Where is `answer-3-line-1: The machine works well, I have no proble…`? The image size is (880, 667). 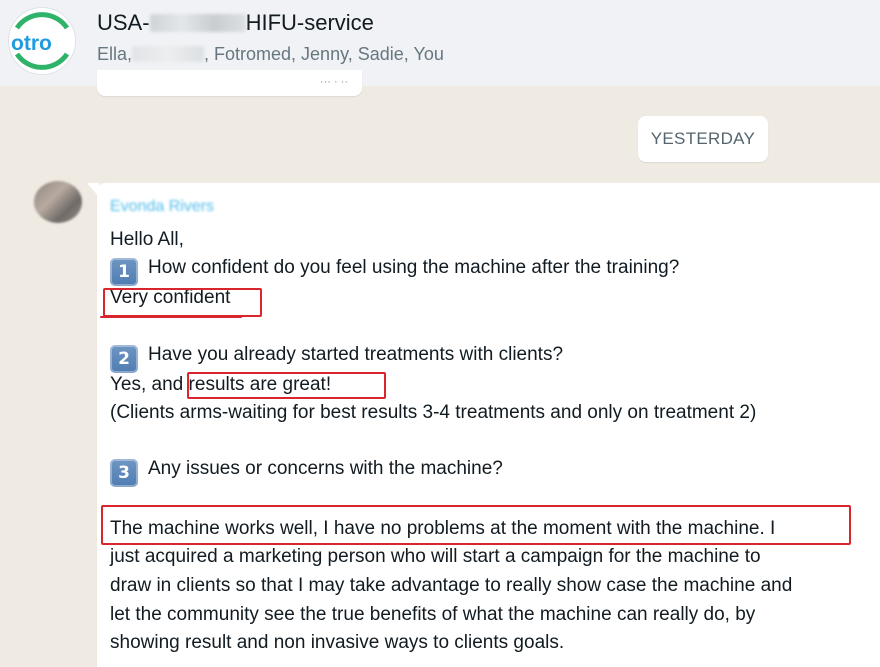 answer-3-line-1: The machine works well, I have no proble… is located at coordinates (443, 528).